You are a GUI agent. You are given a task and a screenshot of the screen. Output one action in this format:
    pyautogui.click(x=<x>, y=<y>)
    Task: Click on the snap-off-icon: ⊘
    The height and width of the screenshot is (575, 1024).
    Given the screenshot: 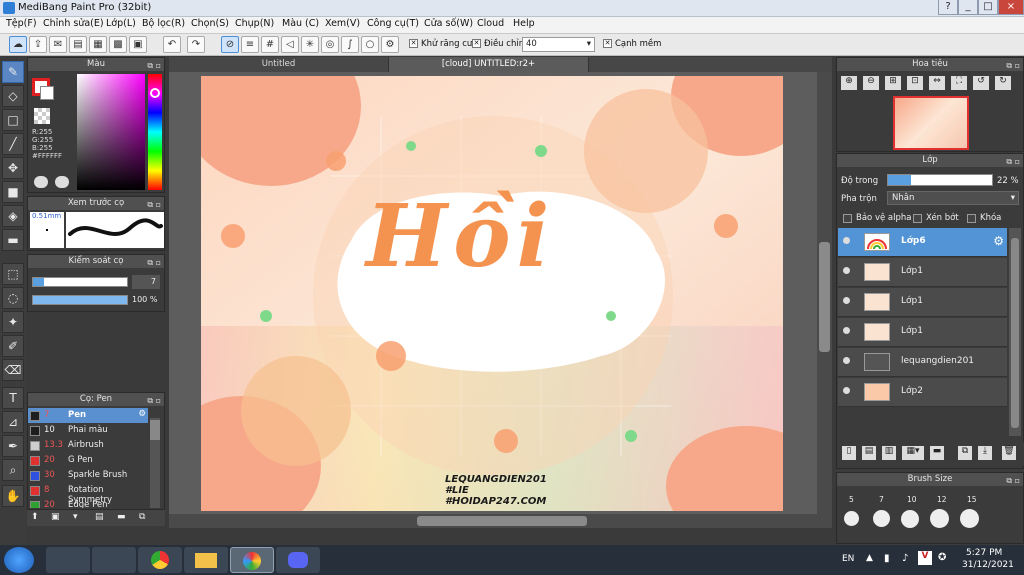 What is the action you would take?
    pyautogui.click(x=230, y=44)
    